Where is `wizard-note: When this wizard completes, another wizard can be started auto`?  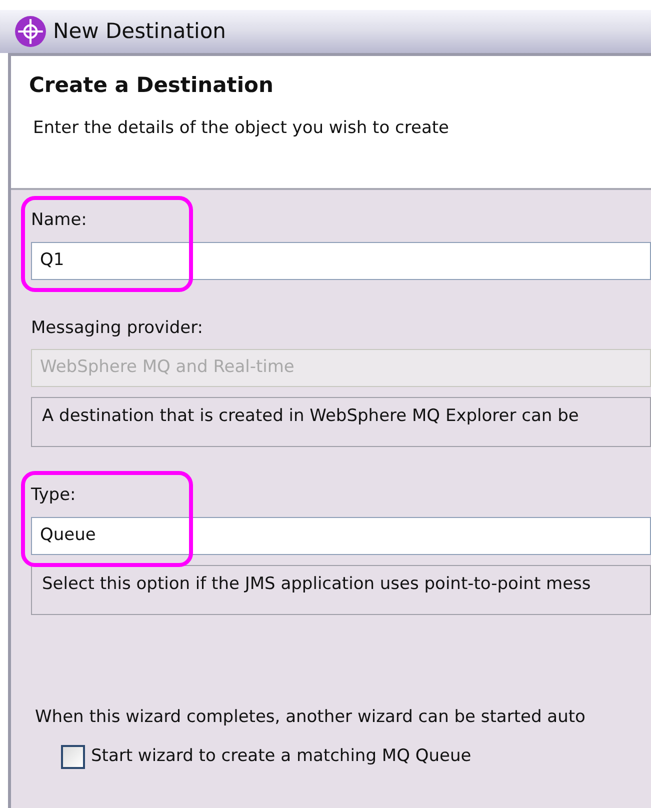 wizard-note: When this wizard completes, another wizard can be started auto is located at coordinates (310, 717).